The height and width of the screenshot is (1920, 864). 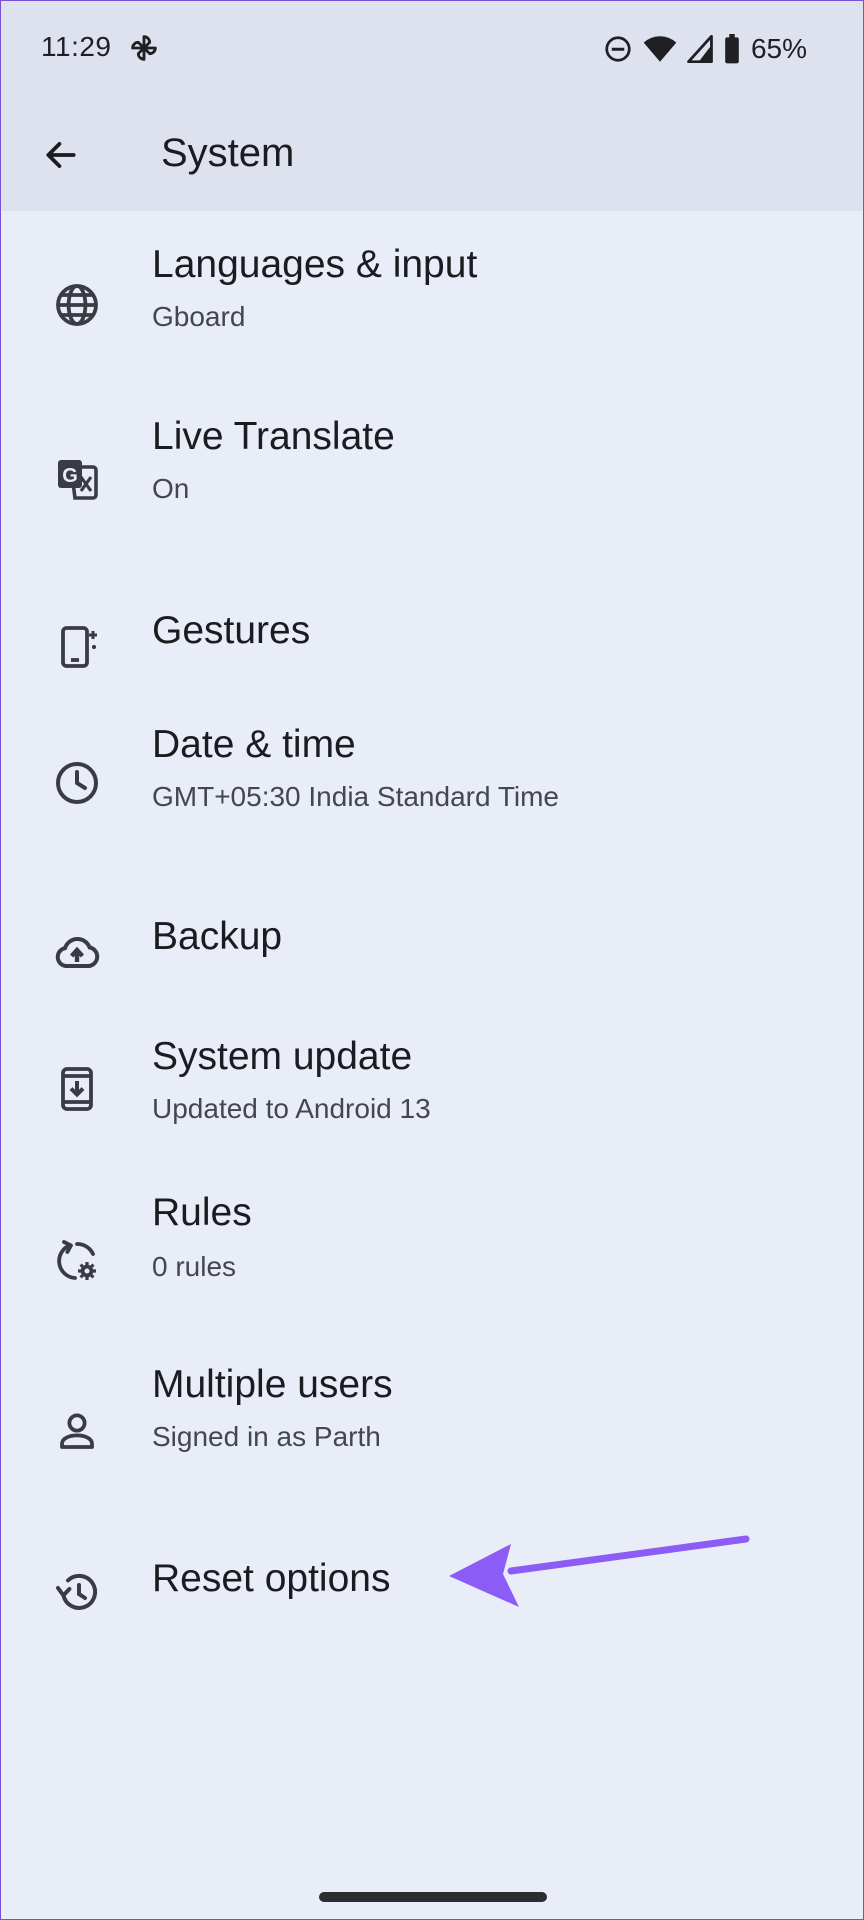 What do you see at coordinates (432, 154) in the screenshot?
I see `app-bar: System` at bounding box center [432, 154].